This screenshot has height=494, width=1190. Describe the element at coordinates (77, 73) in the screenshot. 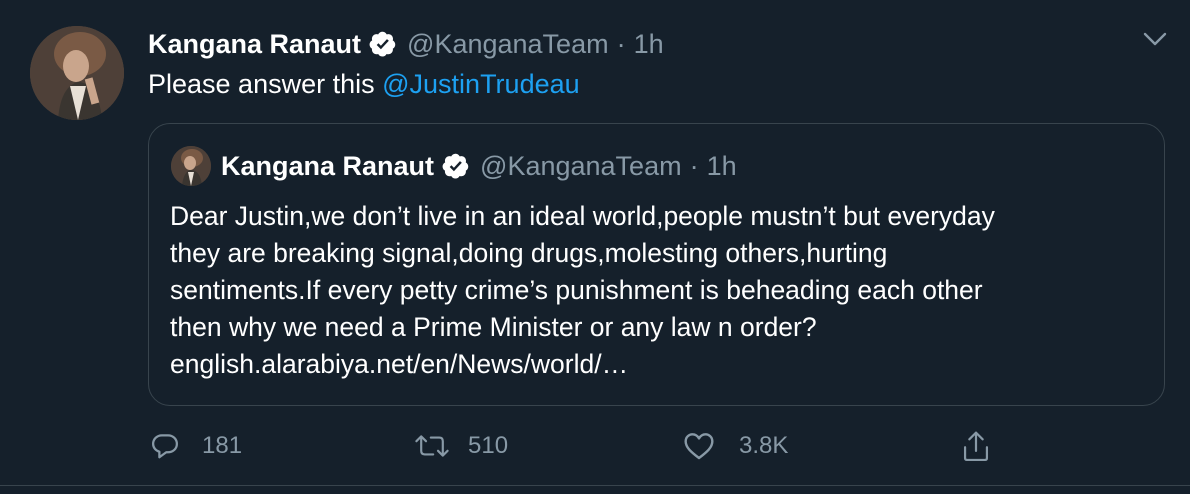

I see `avatar` at that location.